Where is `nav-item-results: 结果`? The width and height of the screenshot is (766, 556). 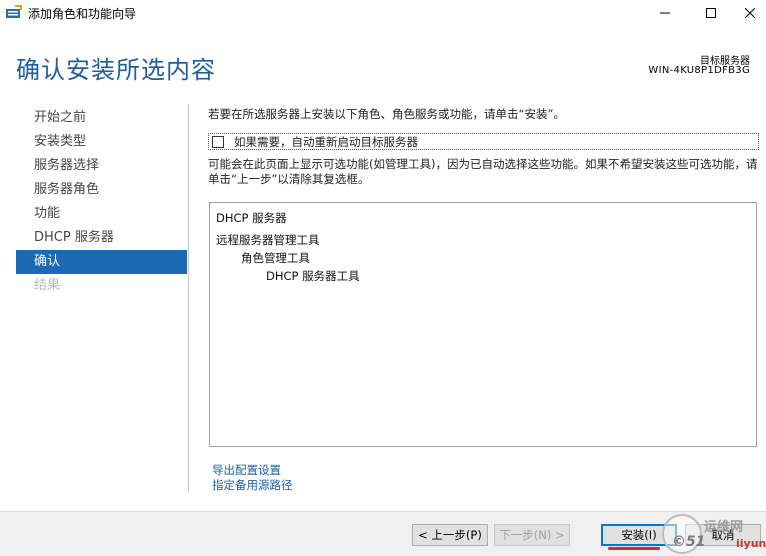
nav-item-results: 结果 is located at coordinates (47, 285).